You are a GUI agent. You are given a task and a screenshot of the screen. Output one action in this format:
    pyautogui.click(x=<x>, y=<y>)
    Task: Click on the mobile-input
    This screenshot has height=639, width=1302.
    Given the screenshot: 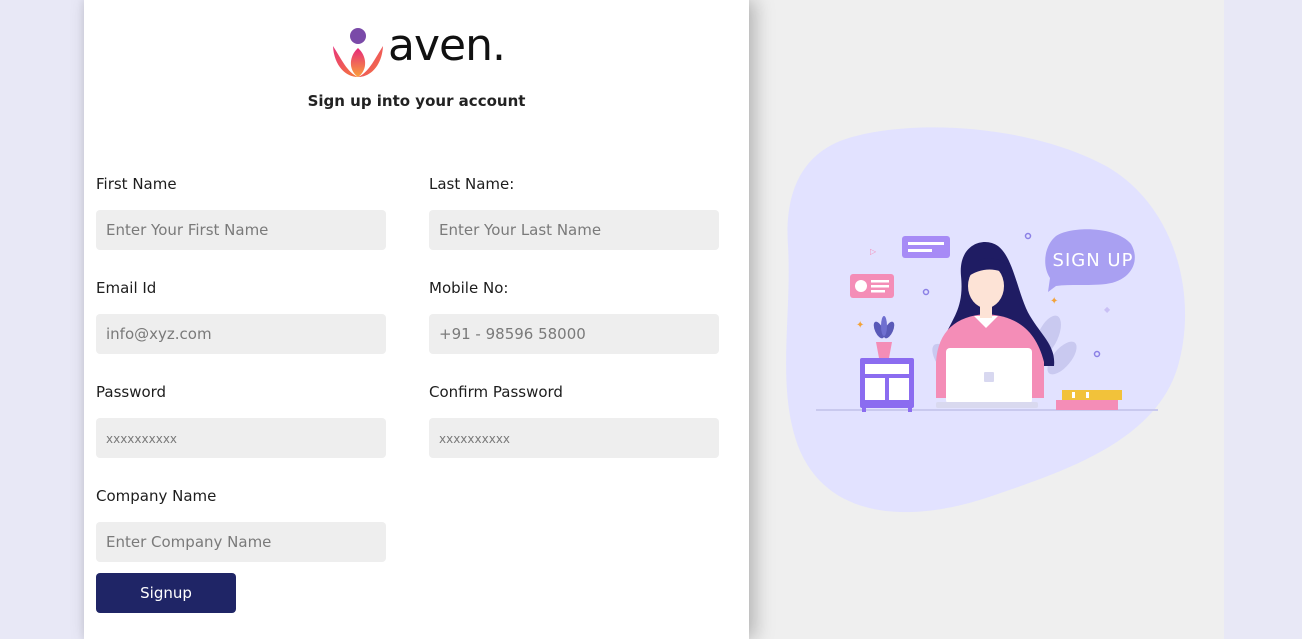 What is the action you would take?
    pyautogui.click(x=574, y=334)
    